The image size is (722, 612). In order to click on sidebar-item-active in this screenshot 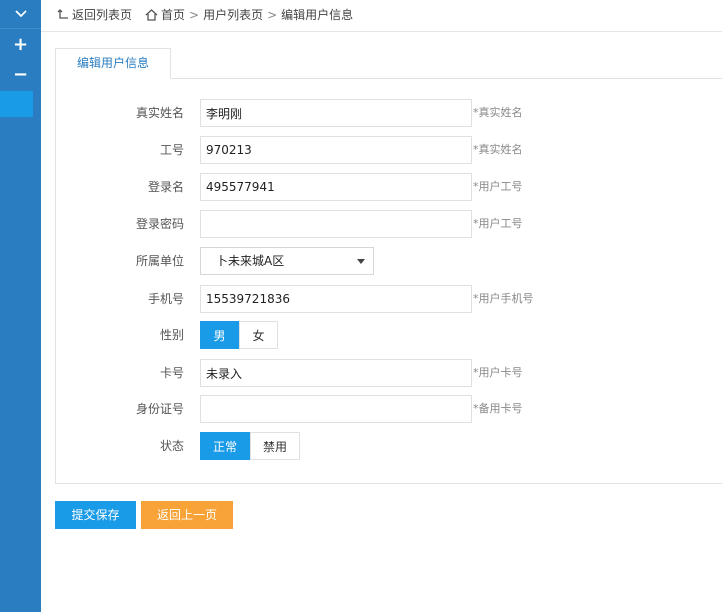, I will do `click(16, 104)`.